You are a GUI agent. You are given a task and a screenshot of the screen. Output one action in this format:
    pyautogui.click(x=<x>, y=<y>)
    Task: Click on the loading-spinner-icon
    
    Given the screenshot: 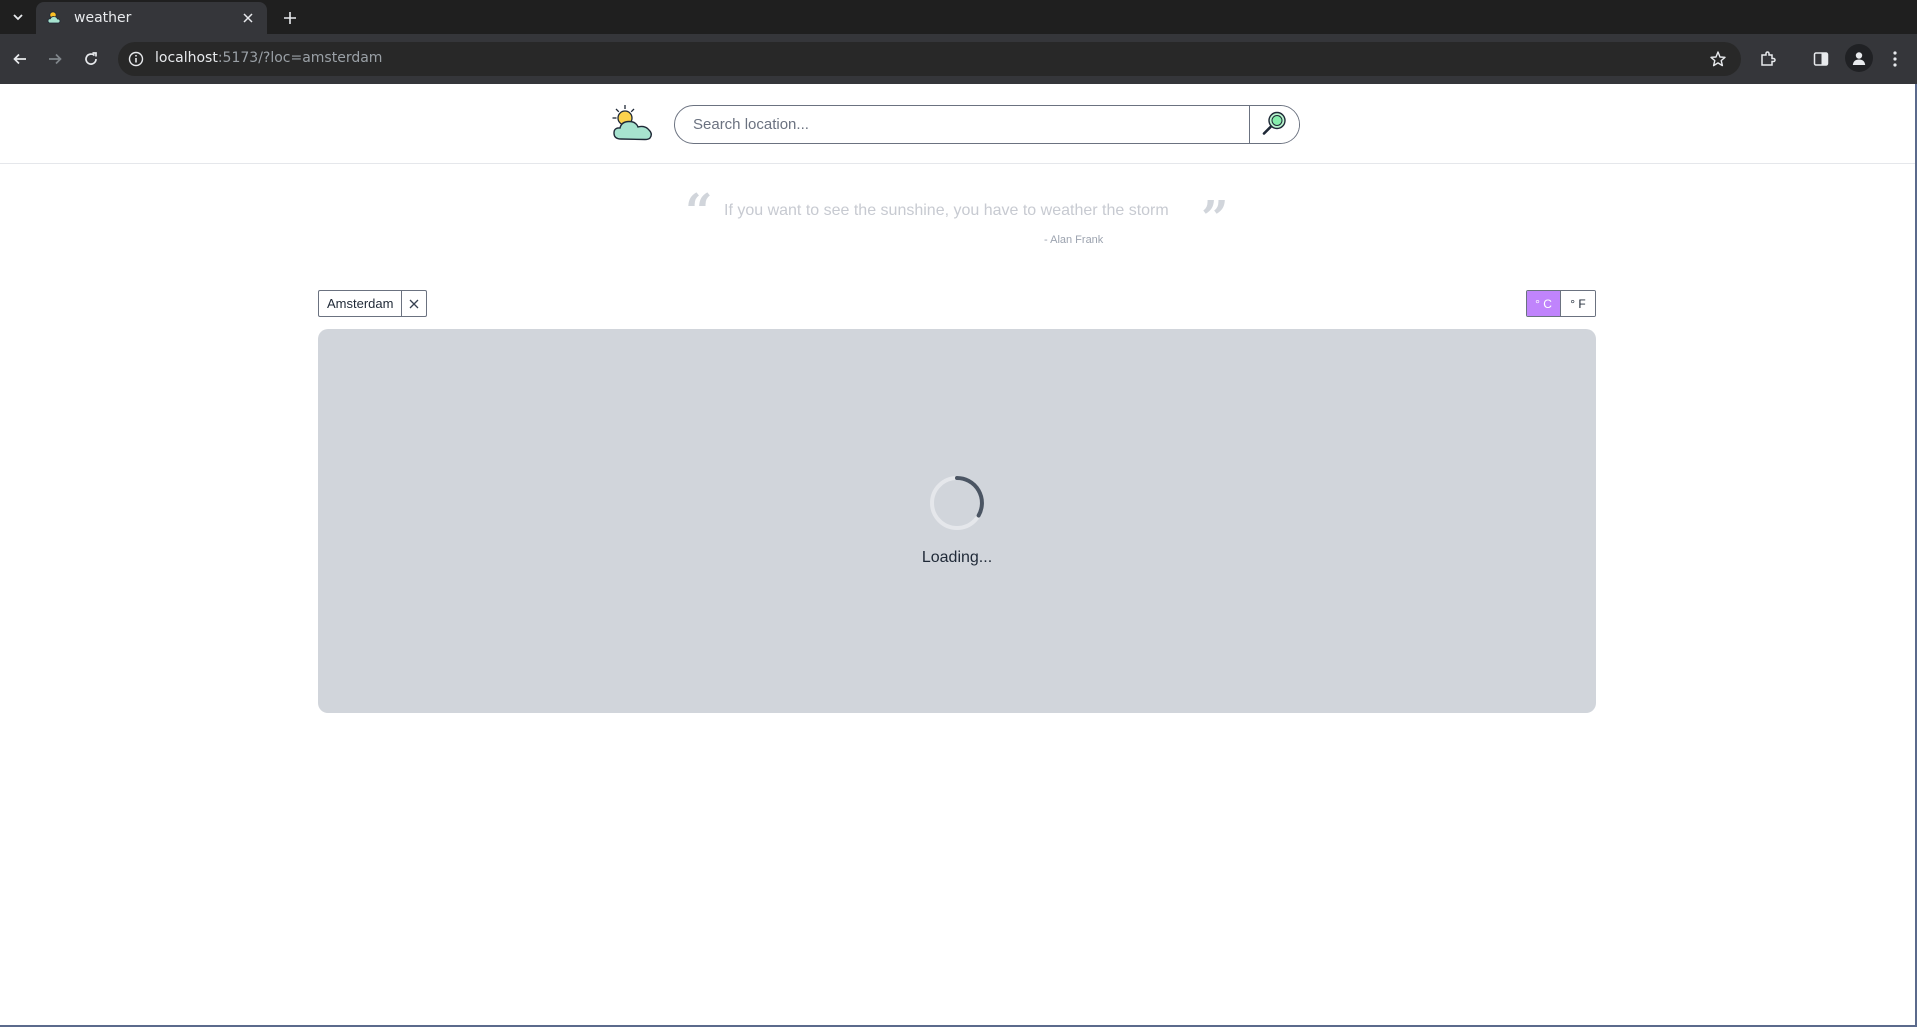 What is the action you would take?
    pyautogui.click(x=957, y=503)
    